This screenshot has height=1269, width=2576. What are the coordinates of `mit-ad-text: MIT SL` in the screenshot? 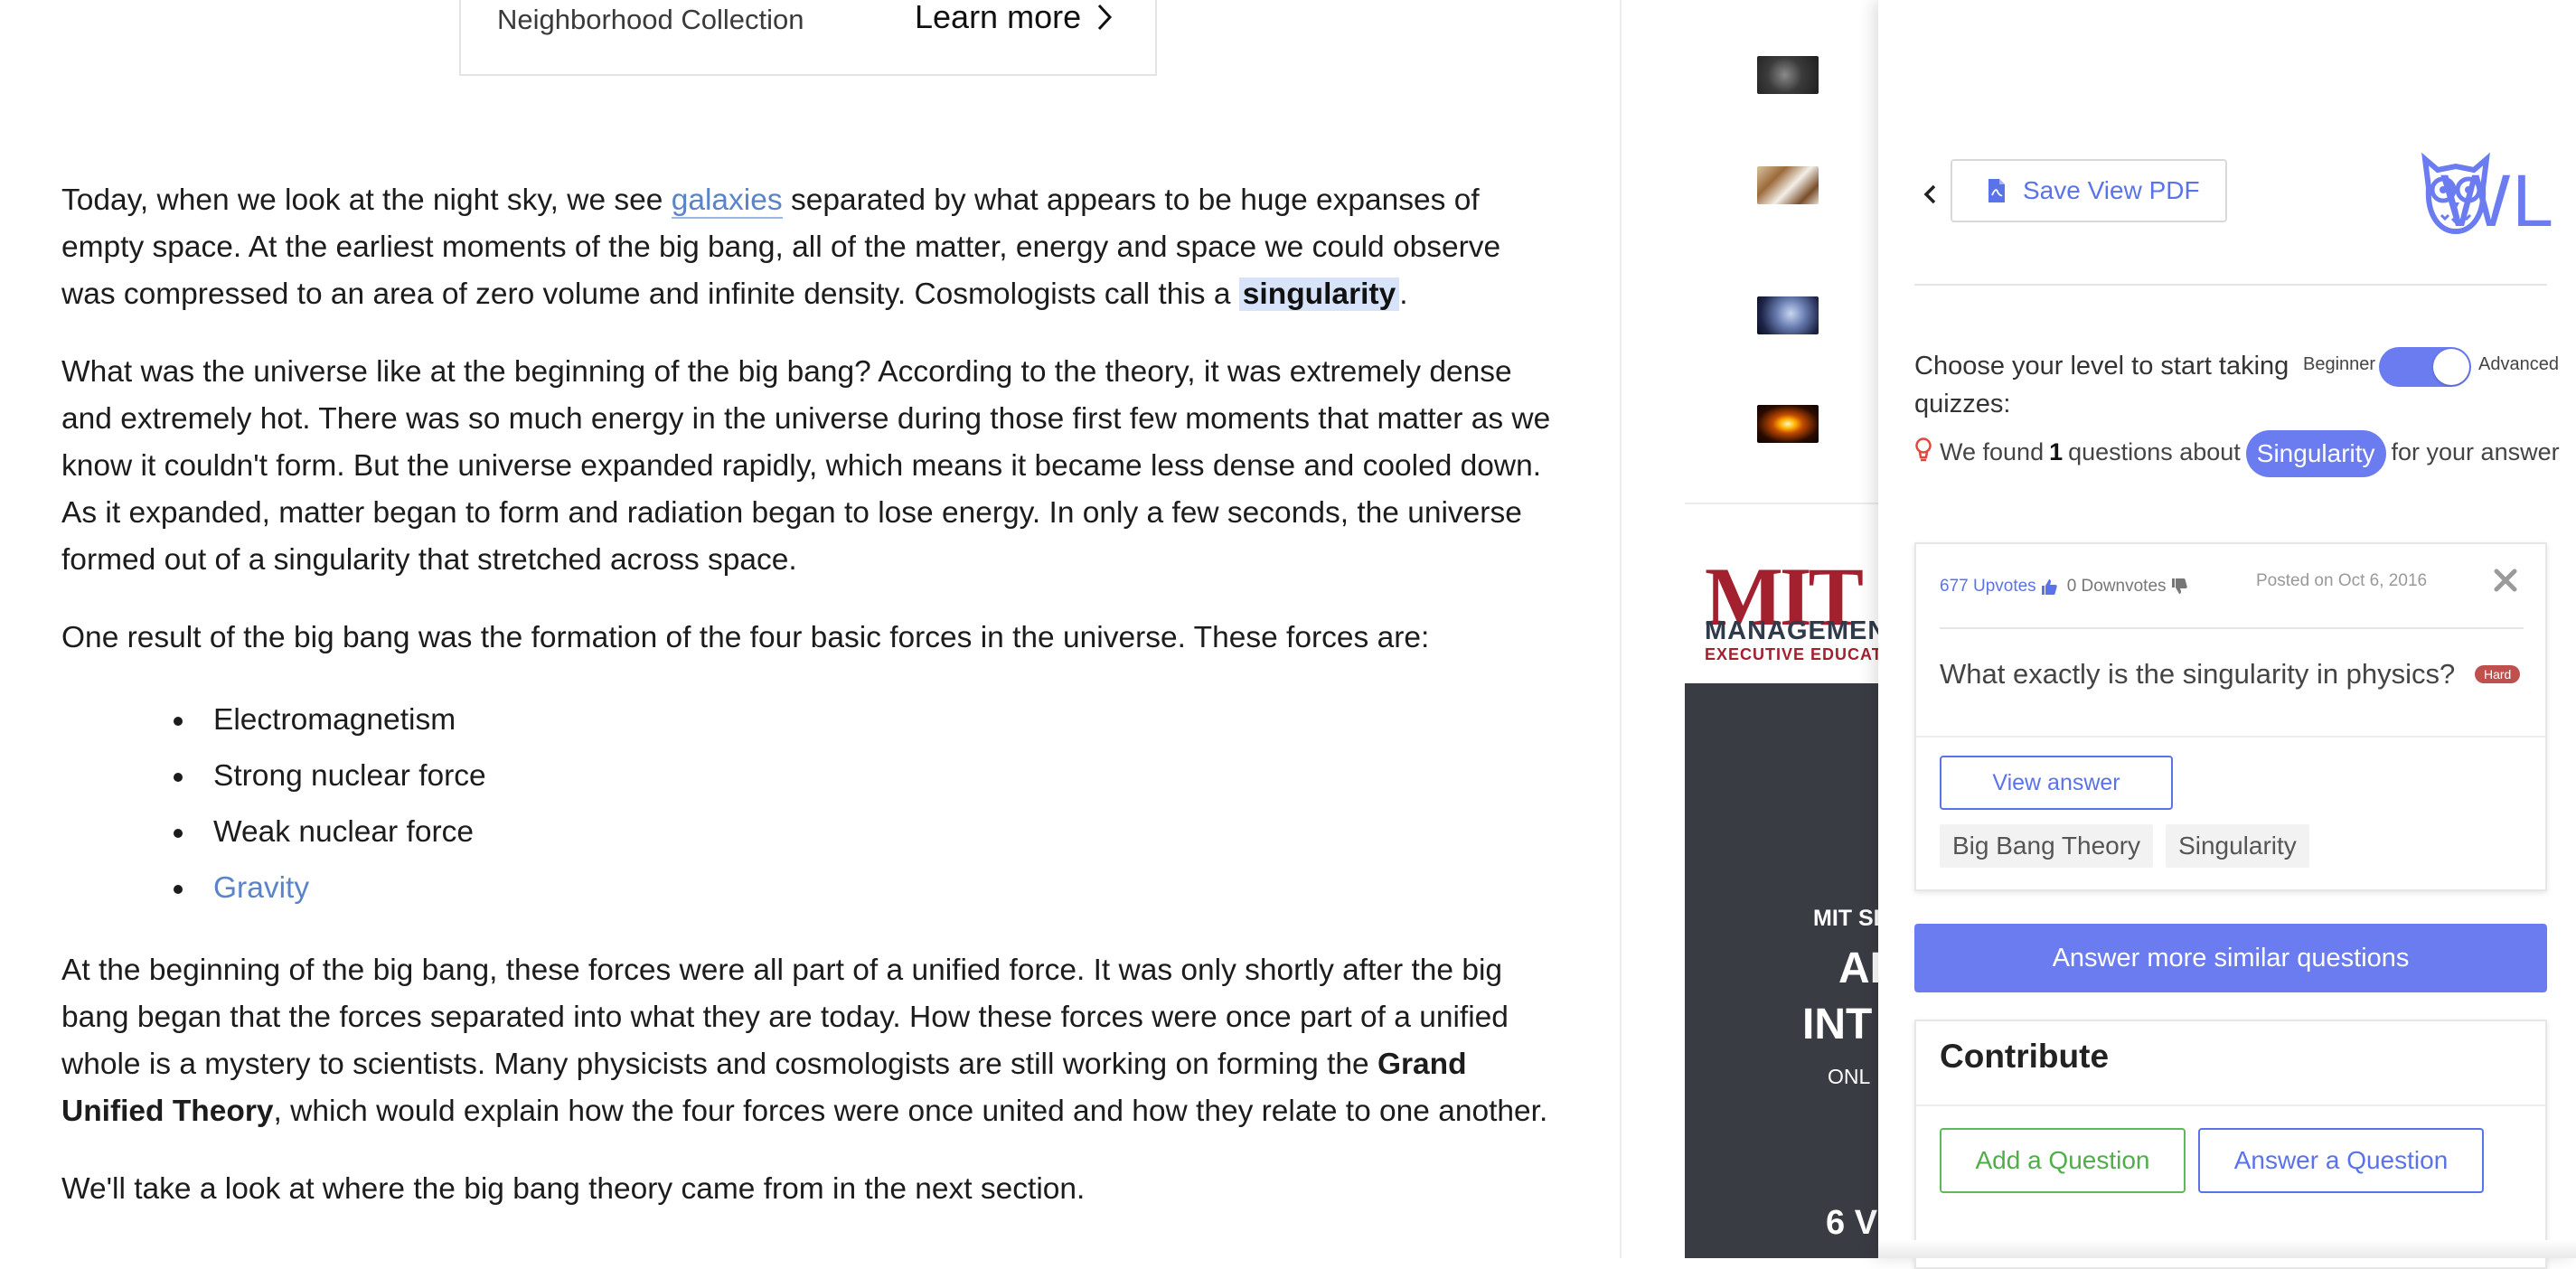 It's located at (1850, 919).